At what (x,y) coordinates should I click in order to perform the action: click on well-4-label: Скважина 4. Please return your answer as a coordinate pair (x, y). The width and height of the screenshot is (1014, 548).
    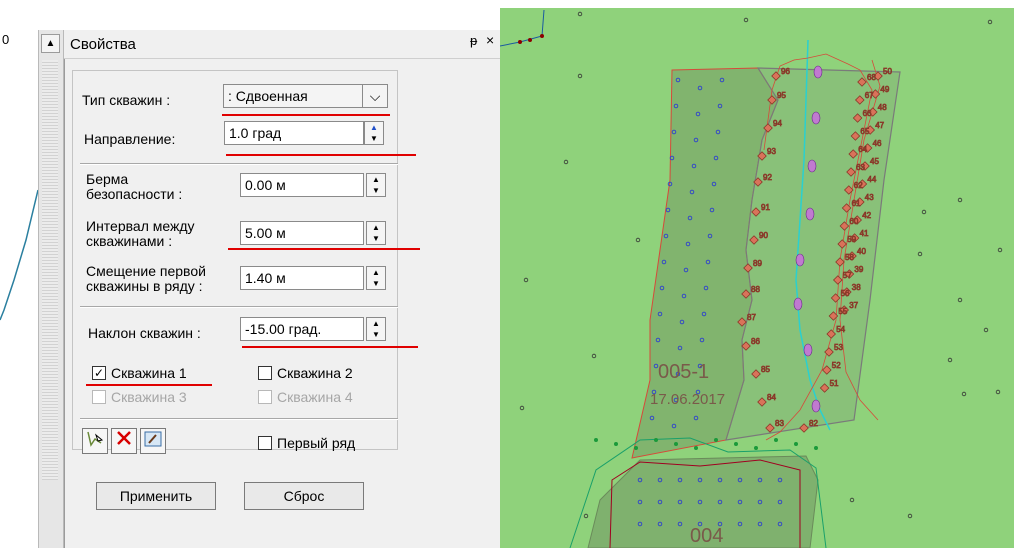
    Looking at the image, I should click on (315, 397).